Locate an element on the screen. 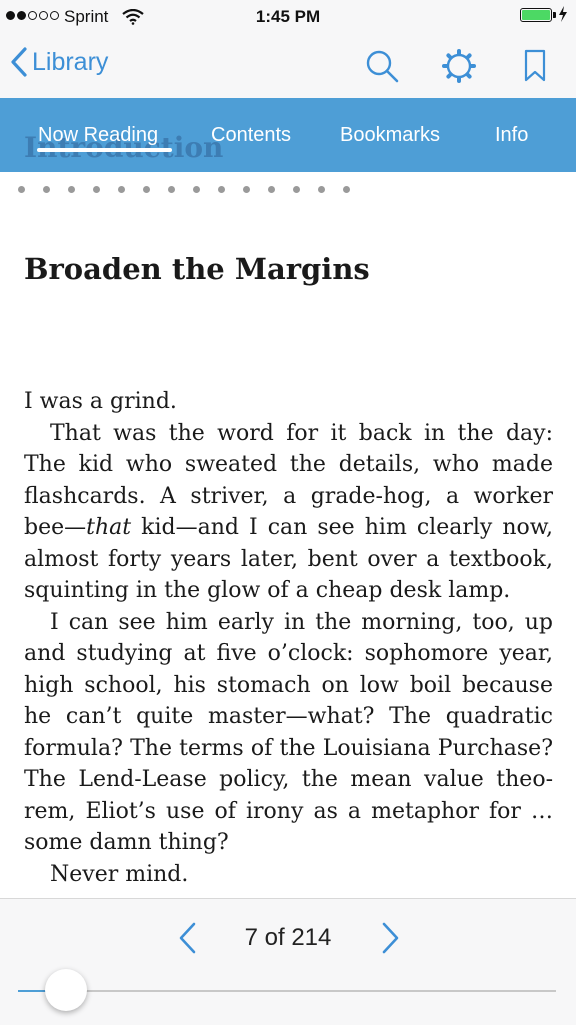 The image size is (576, 1025). navigation-bar: Library is located at coordinates (288, 66).